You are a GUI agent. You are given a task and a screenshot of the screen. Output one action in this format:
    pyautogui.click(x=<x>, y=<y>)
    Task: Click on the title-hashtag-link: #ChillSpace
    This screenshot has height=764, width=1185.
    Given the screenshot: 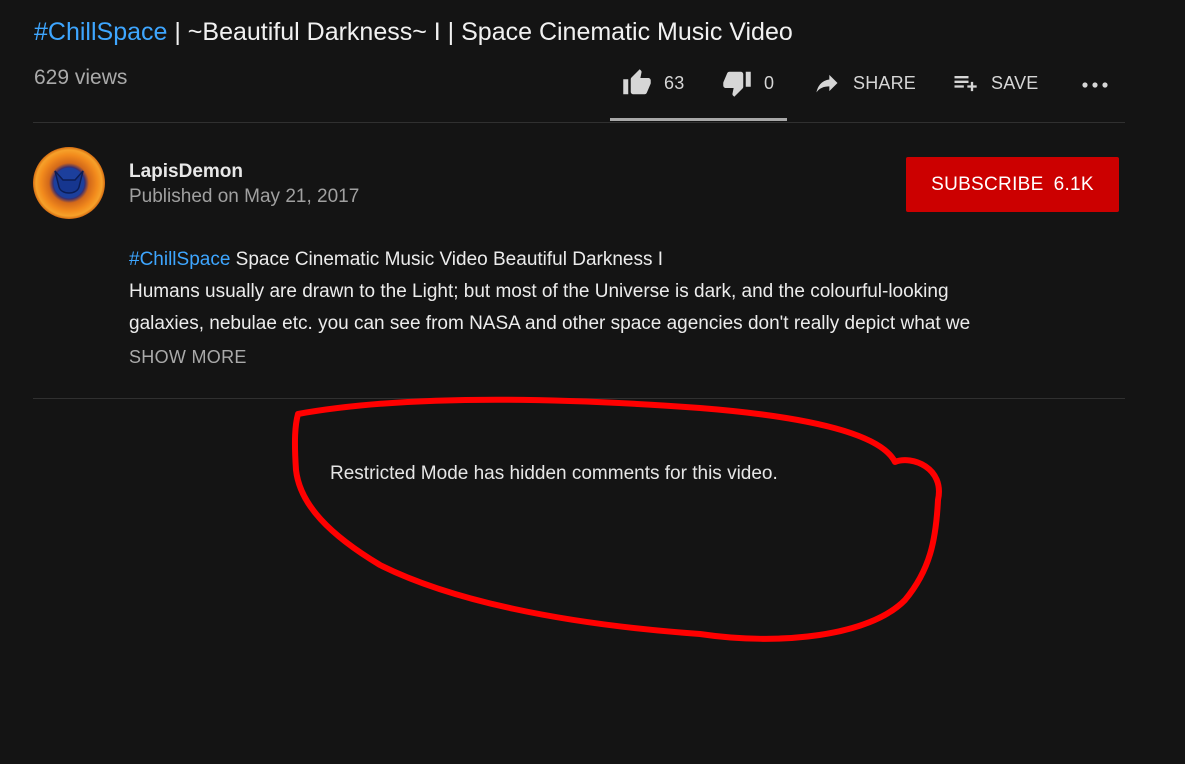 What is the action you would take?
    pyautogui.click(x=100, y=32)
    